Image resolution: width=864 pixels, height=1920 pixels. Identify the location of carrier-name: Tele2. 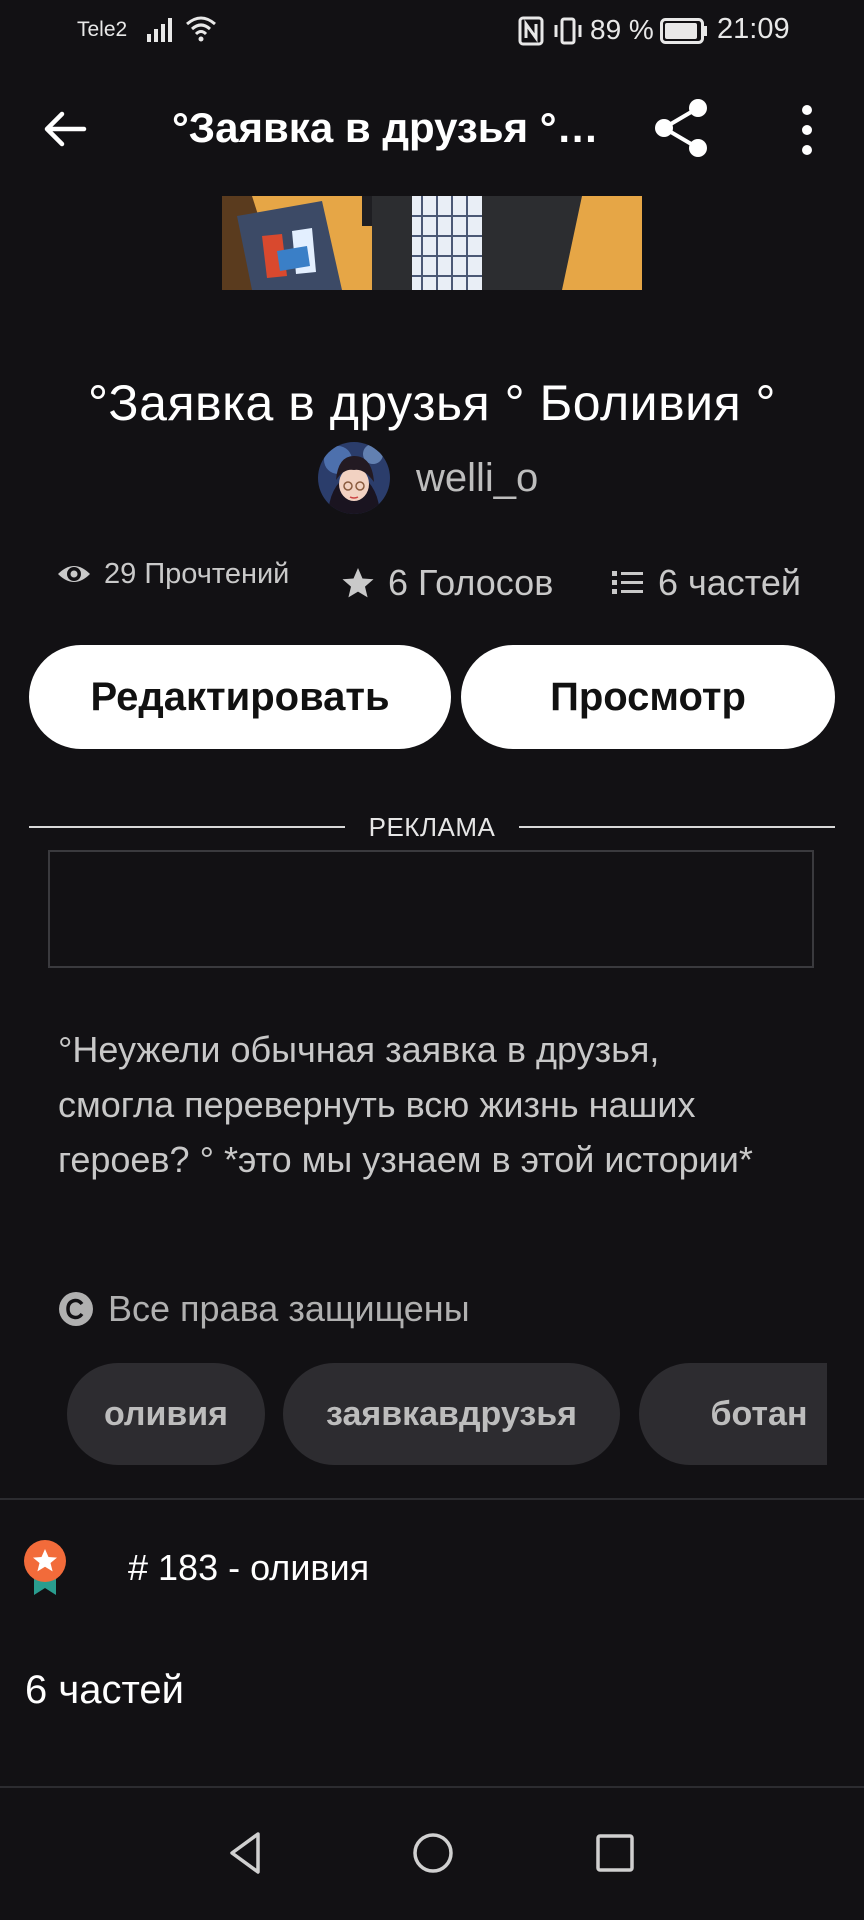
(102, 29).